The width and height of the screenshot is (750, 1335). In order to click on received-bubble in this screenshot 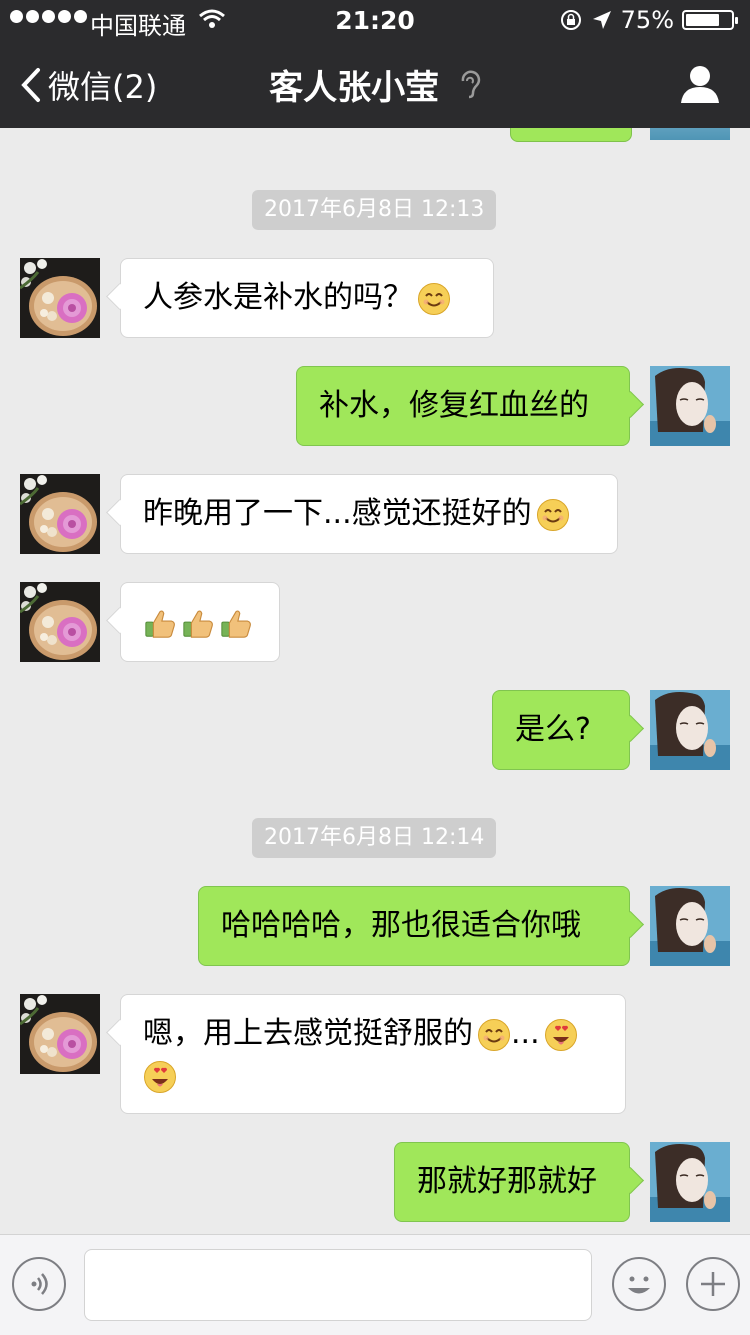, I will do `click(200, 622)`.